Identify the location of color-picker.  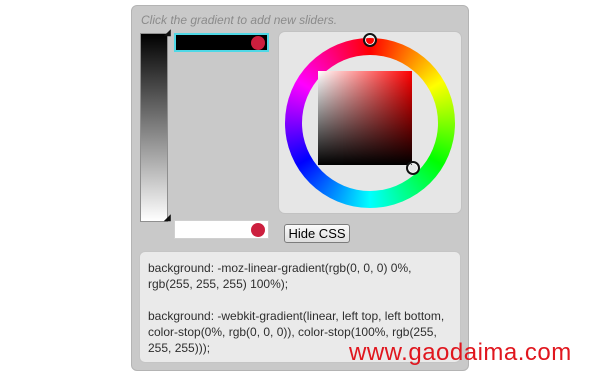
(370, 122).